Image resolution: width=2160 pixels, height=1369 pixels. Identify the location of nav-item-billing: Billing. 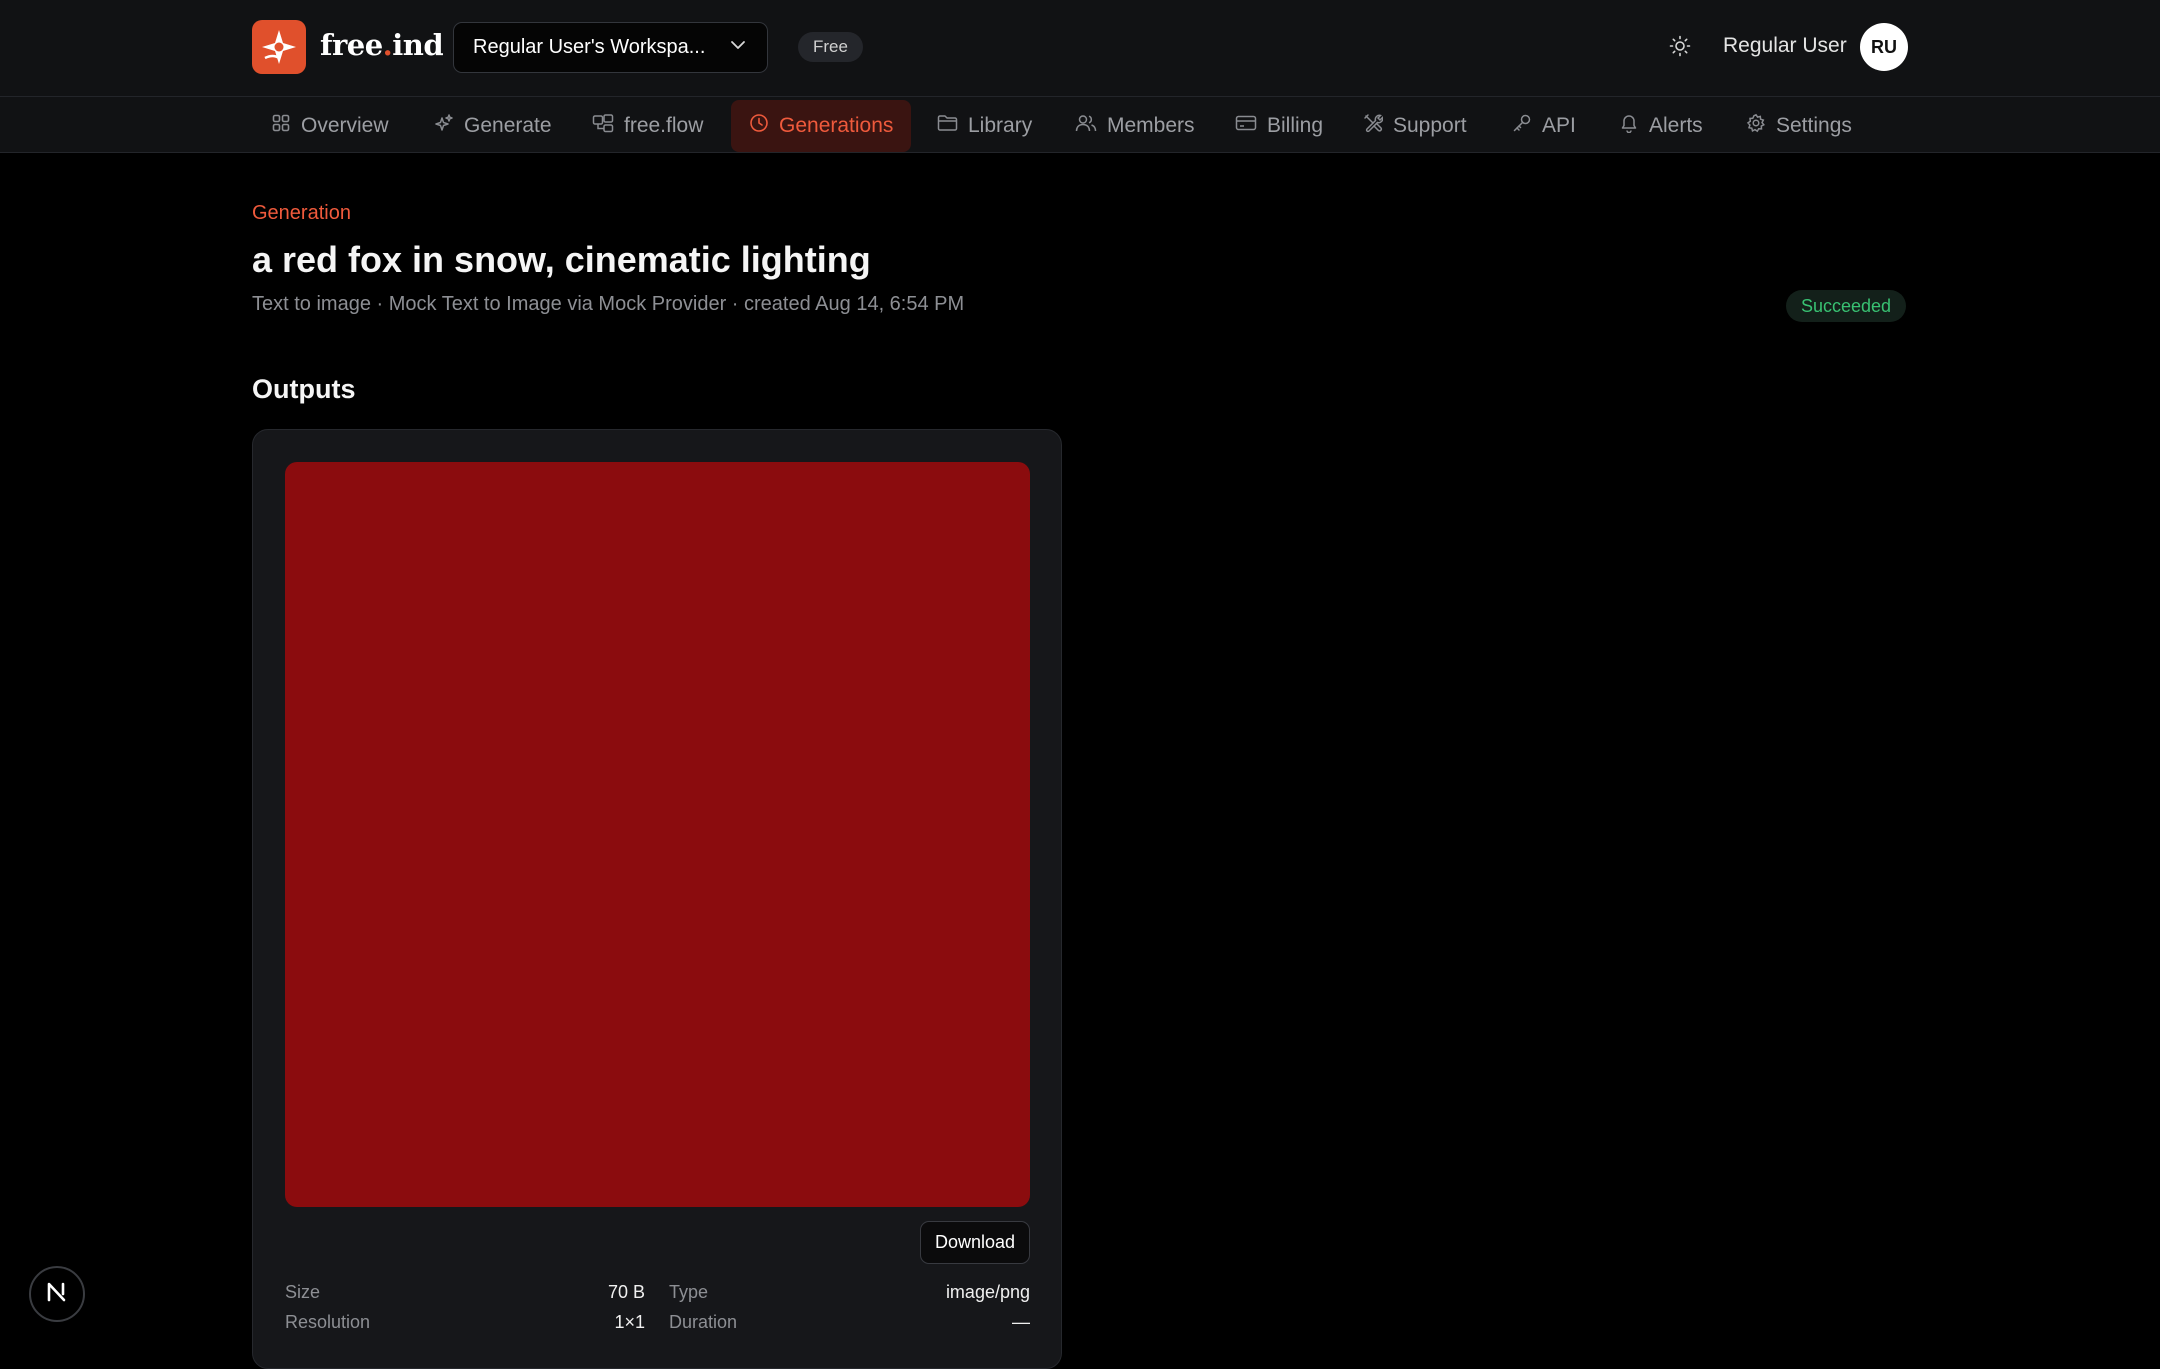
(1279, 126).